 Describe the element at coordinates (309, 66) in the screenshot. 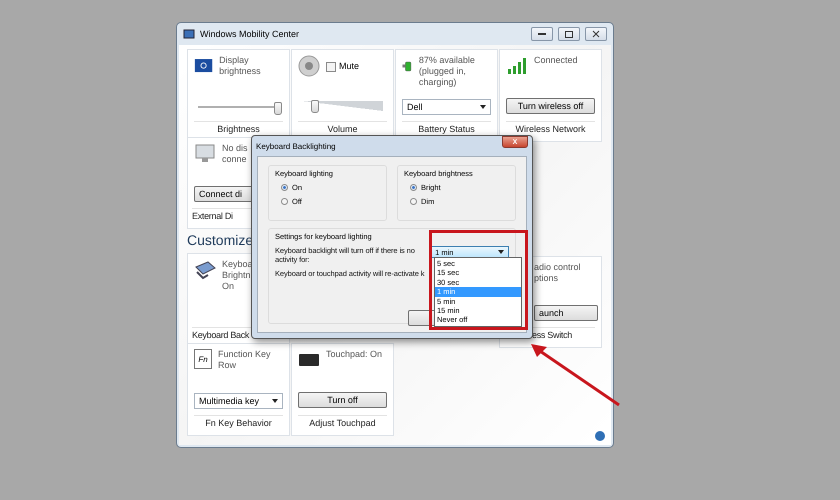

I see `speaker-icon` at that location.